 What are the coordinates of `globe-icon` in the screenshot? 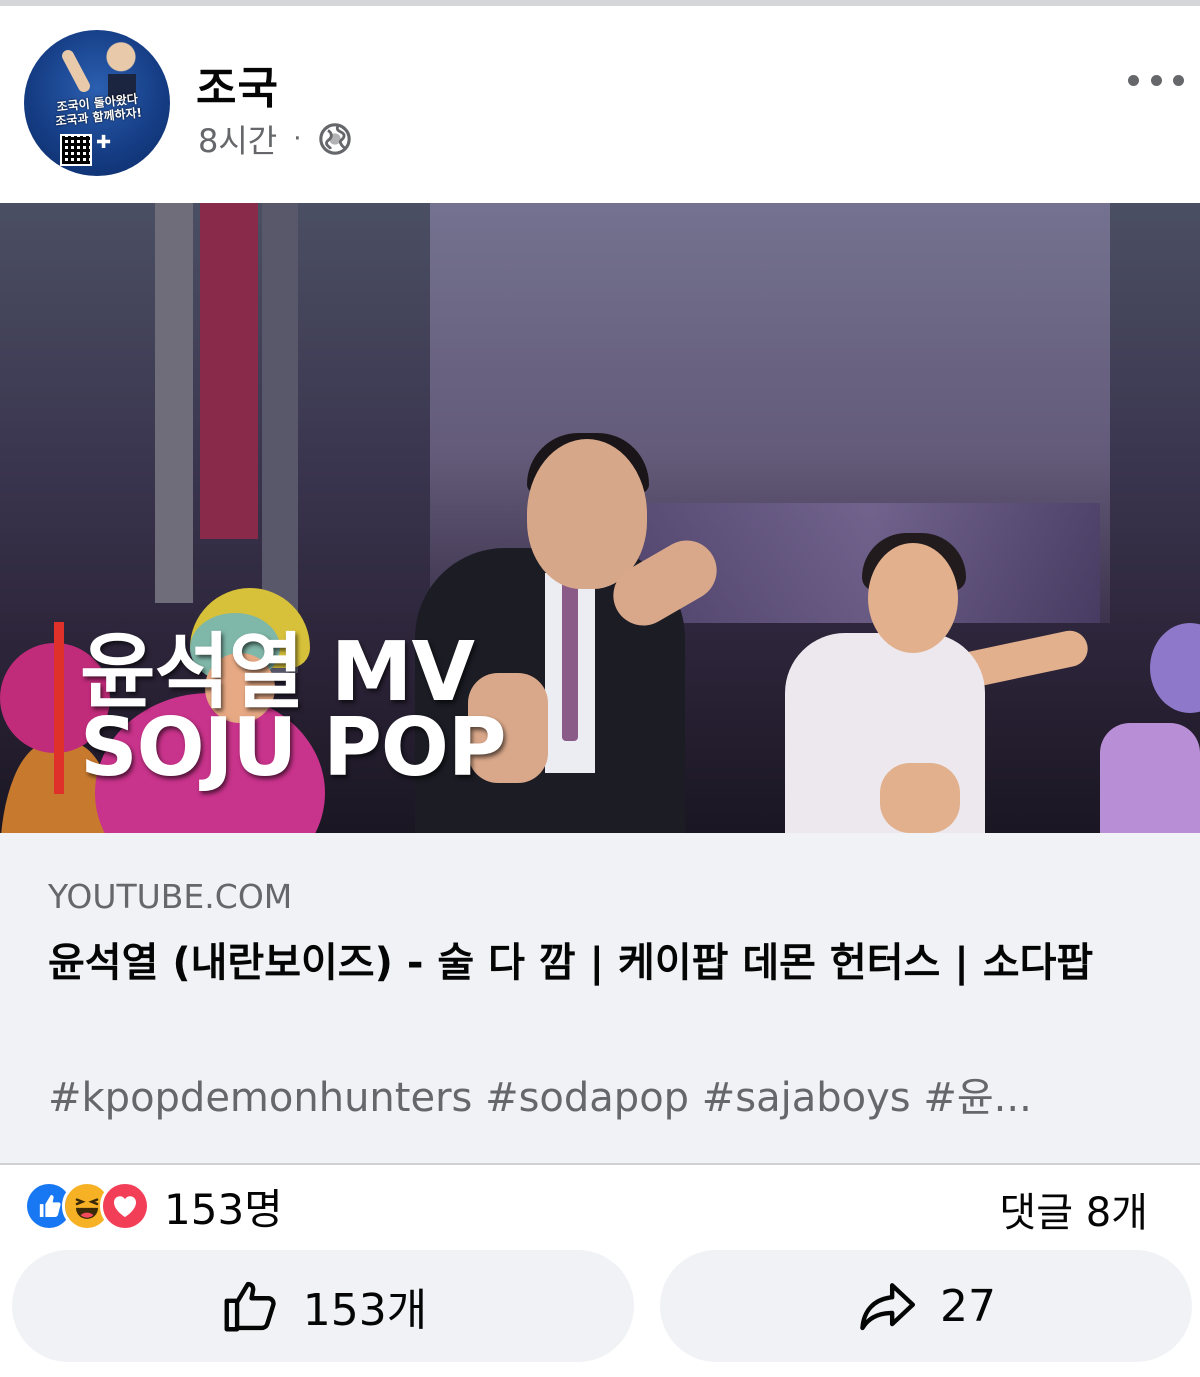 It's located at (335, 139).